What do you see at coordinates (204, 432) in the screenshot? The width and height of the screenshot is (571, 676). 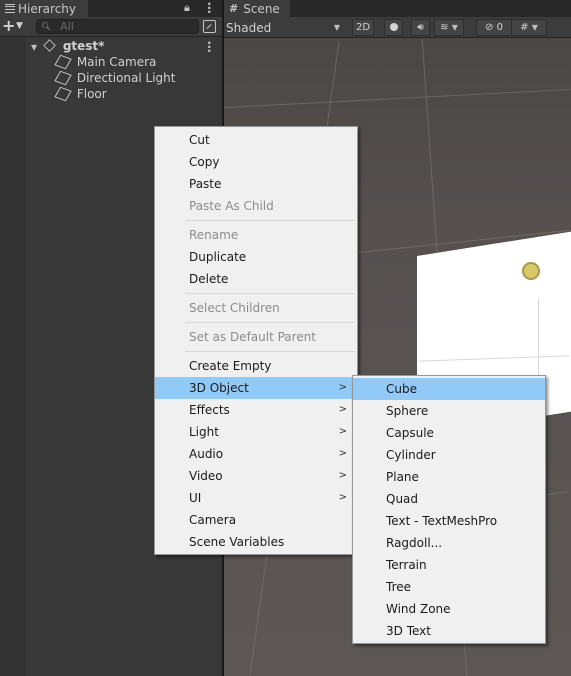 I see `menu-item-label: Light` at bounding box center [204, 432].